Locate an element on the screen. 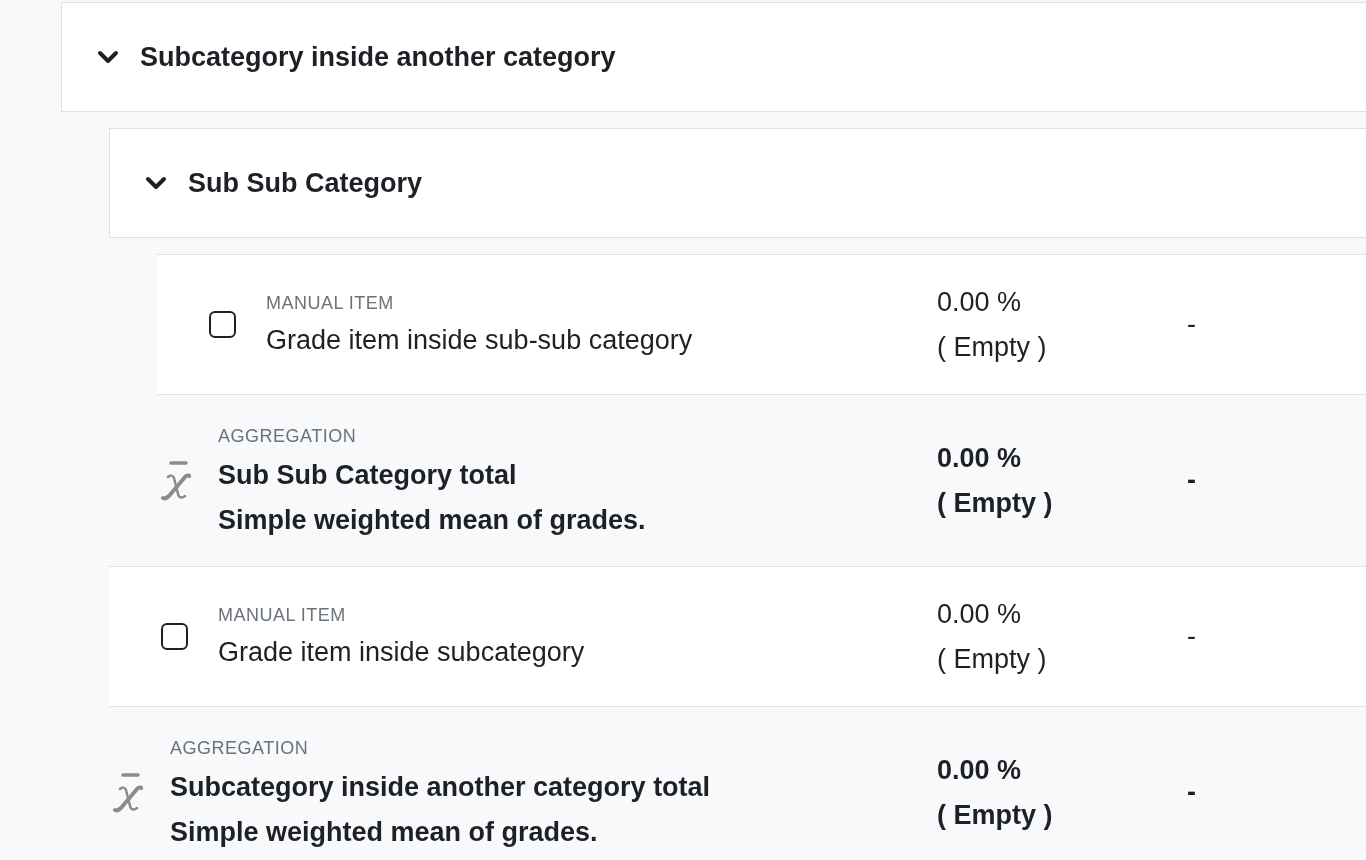  grade-item-name: Grade item inside subcategory is located at coordinates (401, 652).